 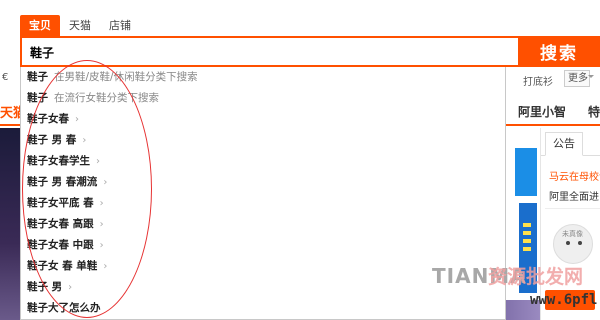 What do you see at coordinates (591, 78) in the screenshot?
I see `chevron-down-icon` at bounding box center [591, 78].